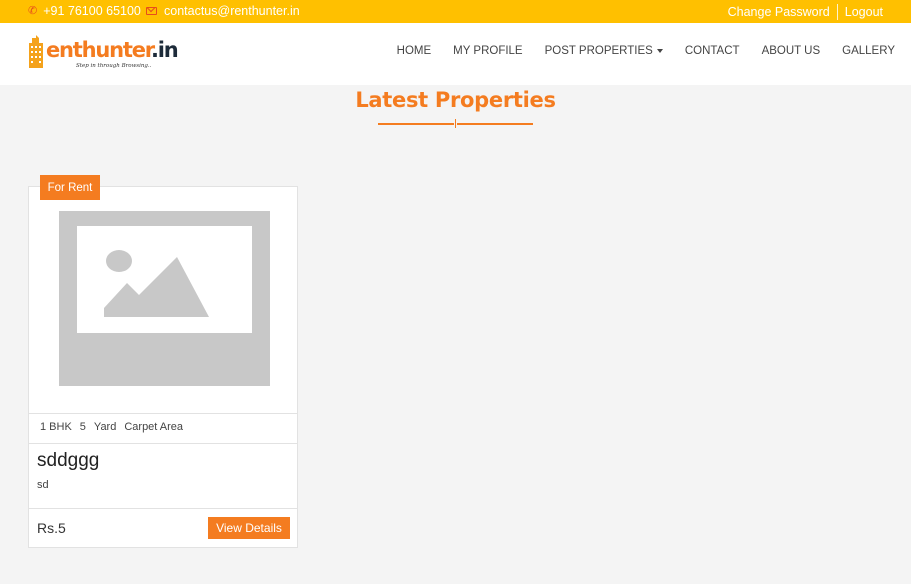  What do you see at coordinates (864, 12) in the screenshot?
I see `logout-link: Logout` at bounding box center [864, 12].